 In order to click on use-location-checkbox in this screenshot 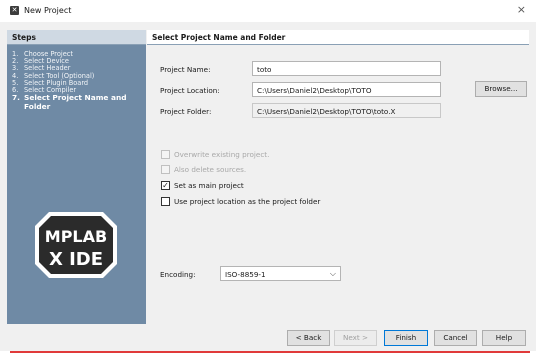, I will do `click(165, 201)`.